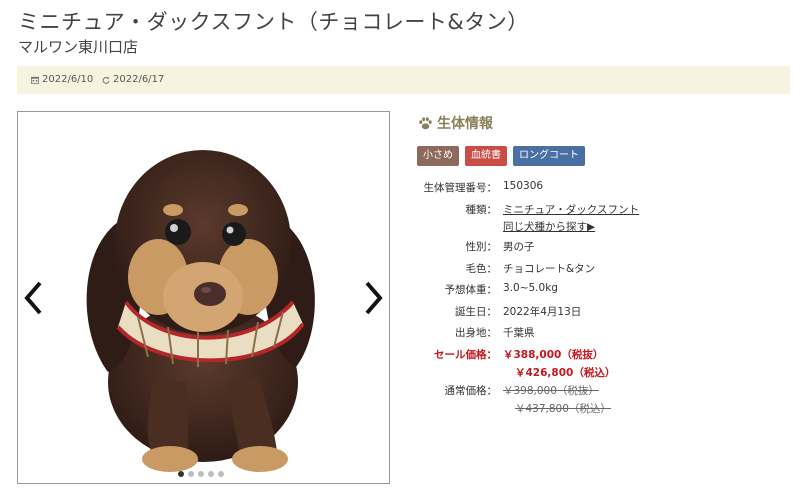 The height and width of the screenshot is (492, 806). I want to click on created-date: 2022/6/10, so click(62, 79).